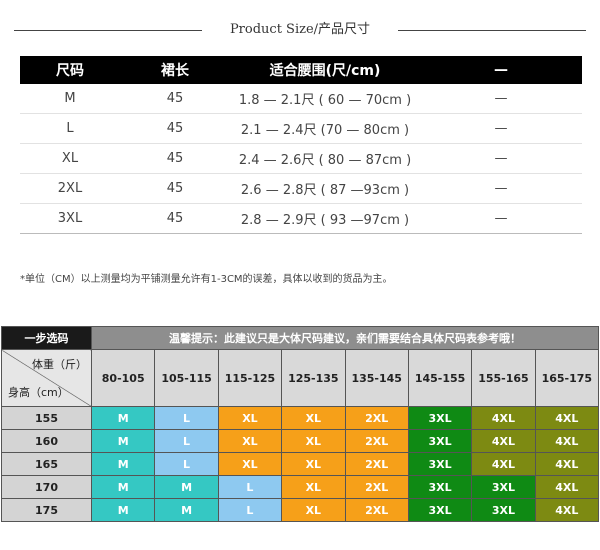 The height and width of the screenshot is (550, 600). I want to click on weight-range: 125-135, so click(313, 378).